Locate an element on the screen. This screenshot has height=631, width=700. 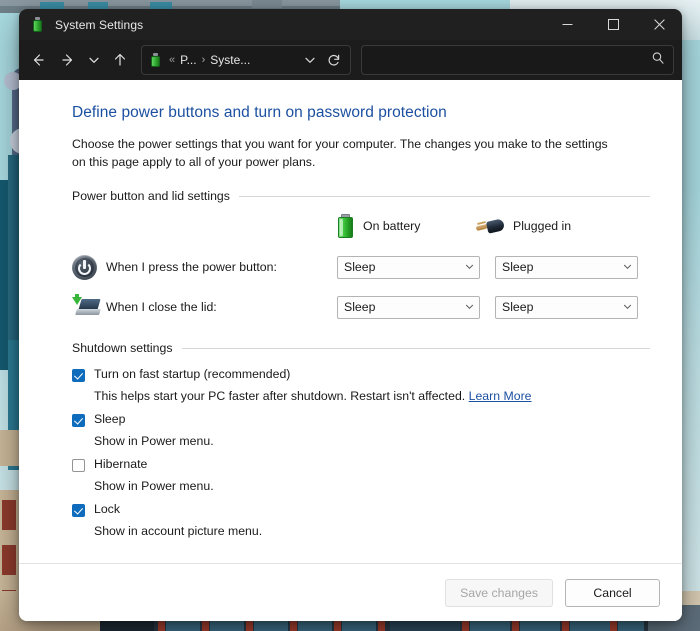
column-headers: On battery Plugged in is located at coordinates (361, 226).